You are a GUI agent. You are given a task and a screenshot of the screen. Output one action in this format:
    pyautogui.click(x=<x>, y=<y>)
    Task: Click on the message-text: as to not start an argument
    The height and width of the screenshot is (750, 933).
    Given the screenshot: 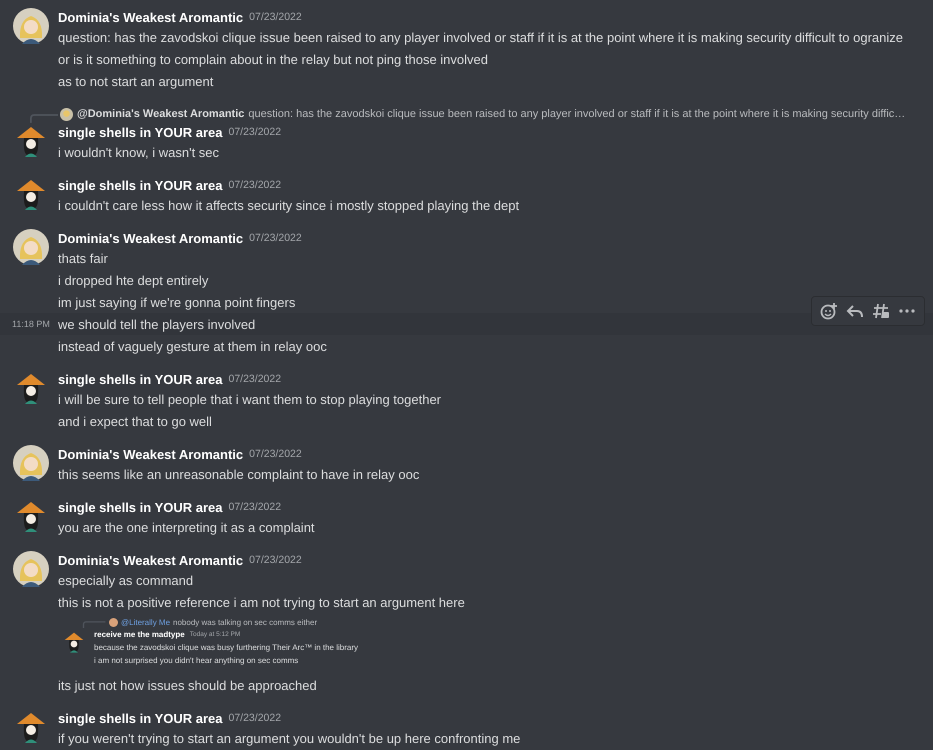 What is the action you would take?
    pyautogui.click(x=136, y=81)
    